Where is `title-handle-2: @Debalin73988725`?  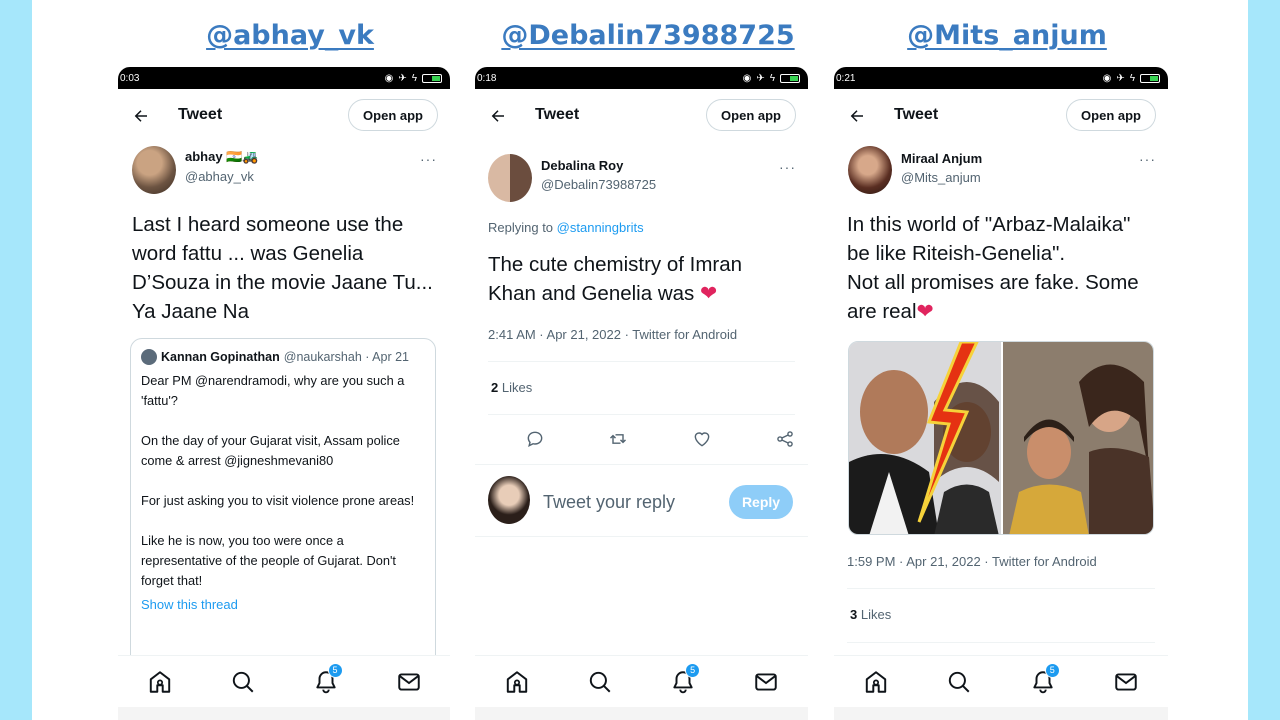 title-handle-2: @Debalin73988725 is located at coordinates (648, 35).